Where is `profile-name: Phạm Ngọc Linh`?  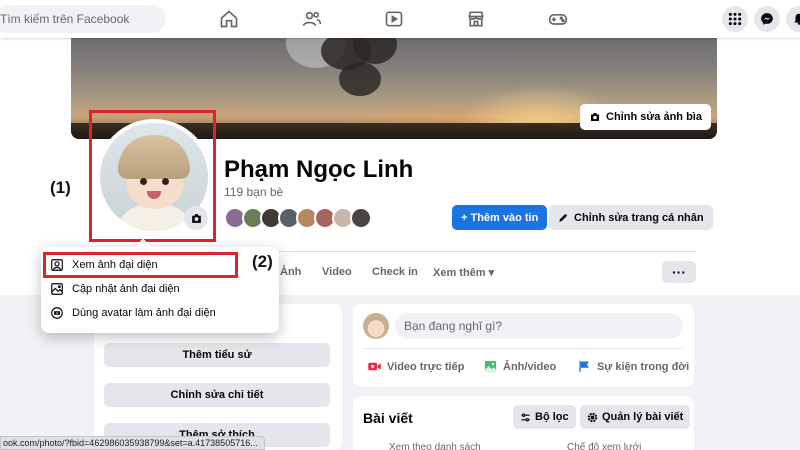
profile-name: Phạm Ngọc Linh is located at coordinates (319, 169).